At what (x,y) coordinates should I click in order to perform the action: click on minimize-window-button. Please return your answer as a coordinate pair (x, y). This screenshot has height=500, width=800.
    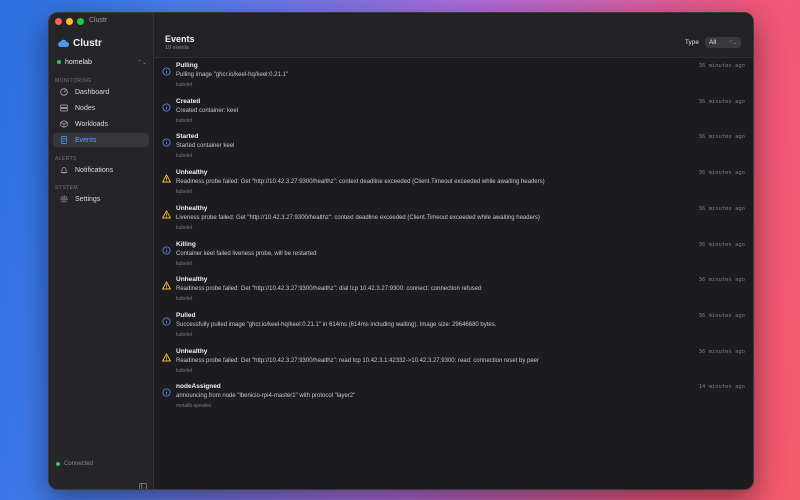
    Looking at the image, I should click on (69, 21).